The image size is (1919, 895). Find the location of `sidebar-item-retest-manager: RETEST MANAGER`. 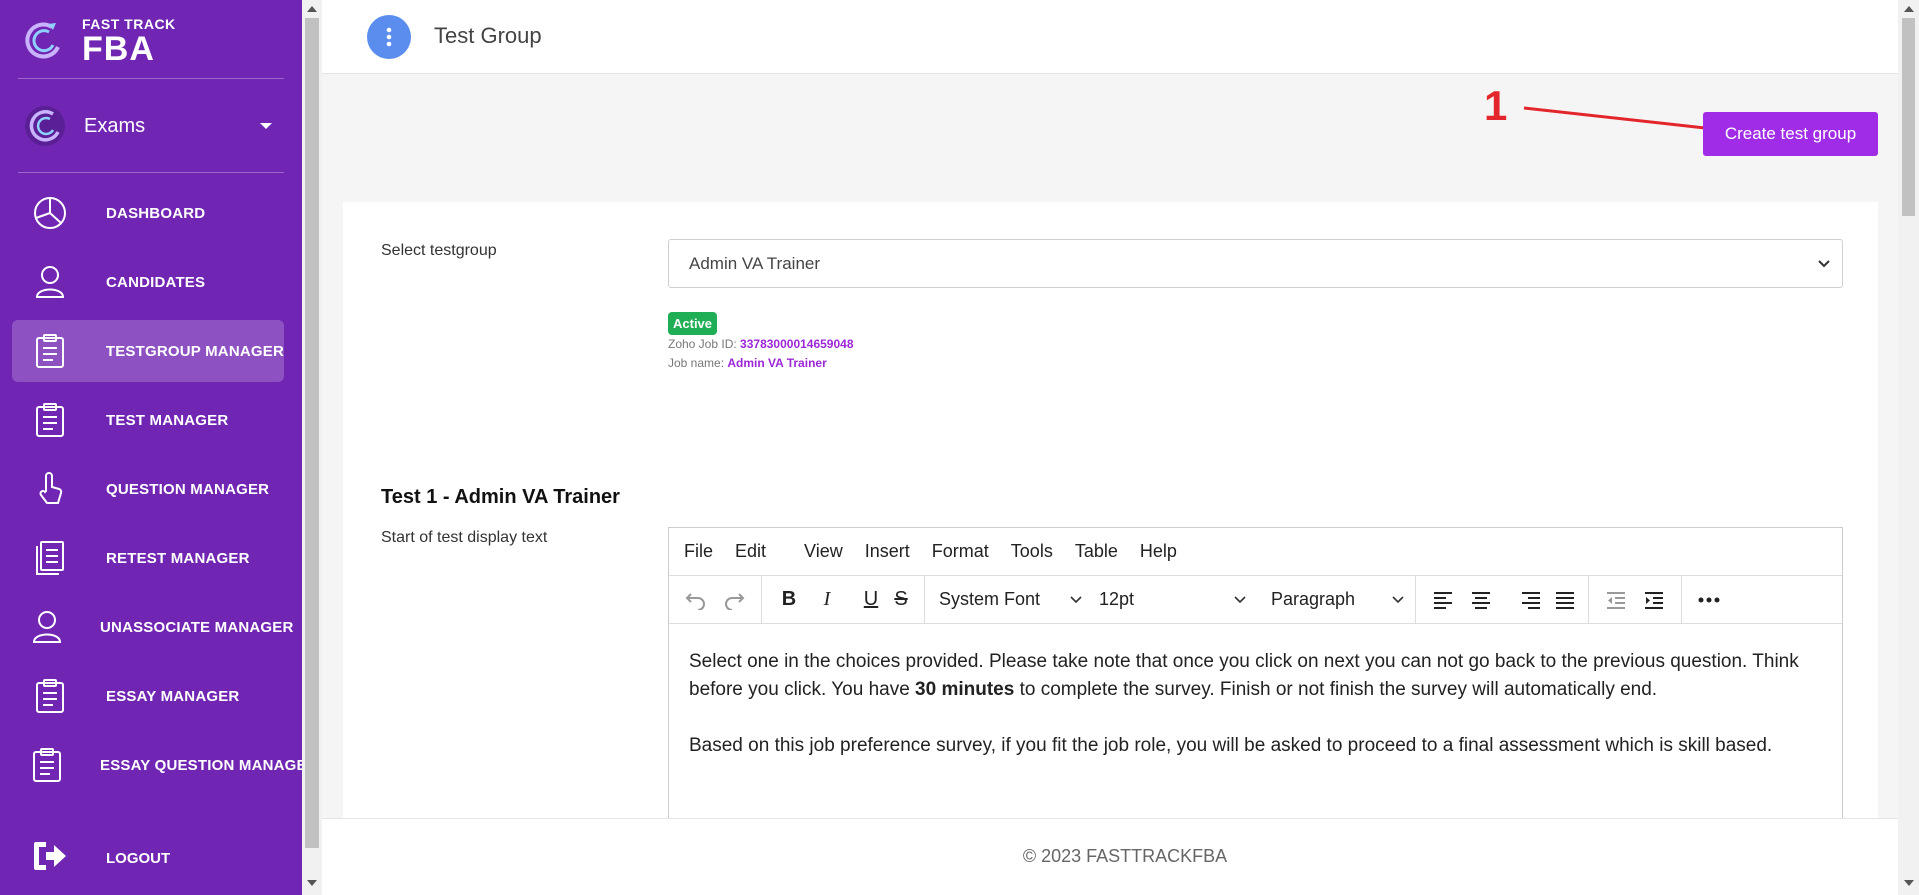

sidebar-item-retest-manager: RETEST MANAGER is located at coordinates (148, 558).